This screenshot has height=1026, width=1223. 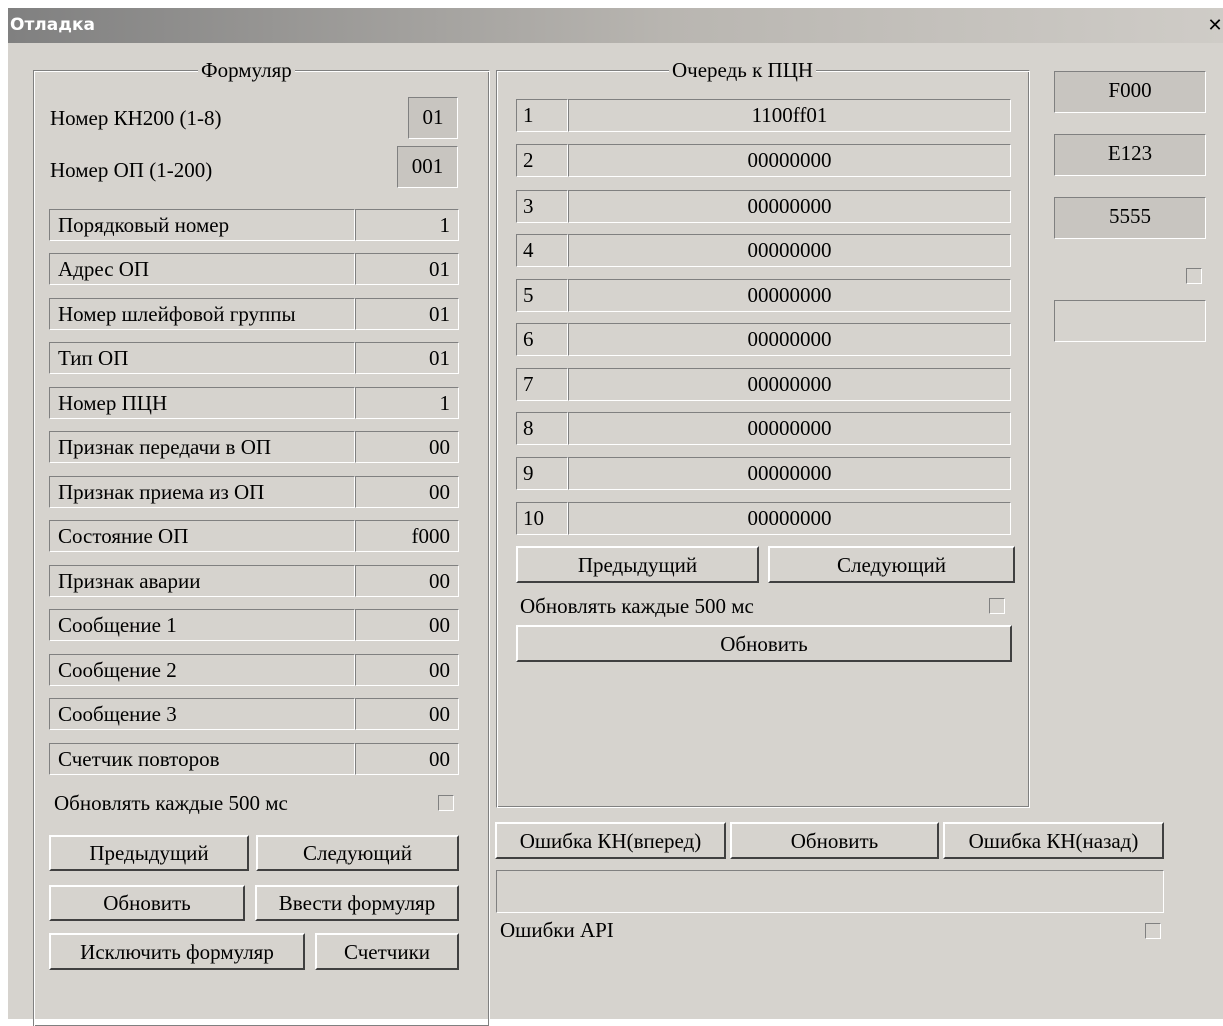 I want to click on form-field-label: Сообщение 2, so click(x=202, y=670).